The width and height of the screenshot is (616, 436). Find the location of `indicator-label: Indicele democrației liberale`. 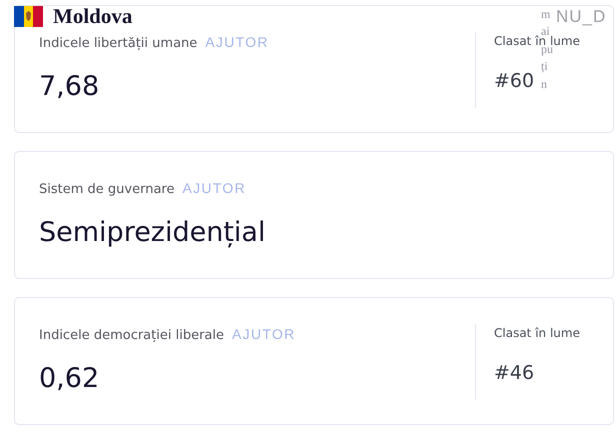

indicator-label: Indicele democrației liberale is located at coordinates (131, 335).